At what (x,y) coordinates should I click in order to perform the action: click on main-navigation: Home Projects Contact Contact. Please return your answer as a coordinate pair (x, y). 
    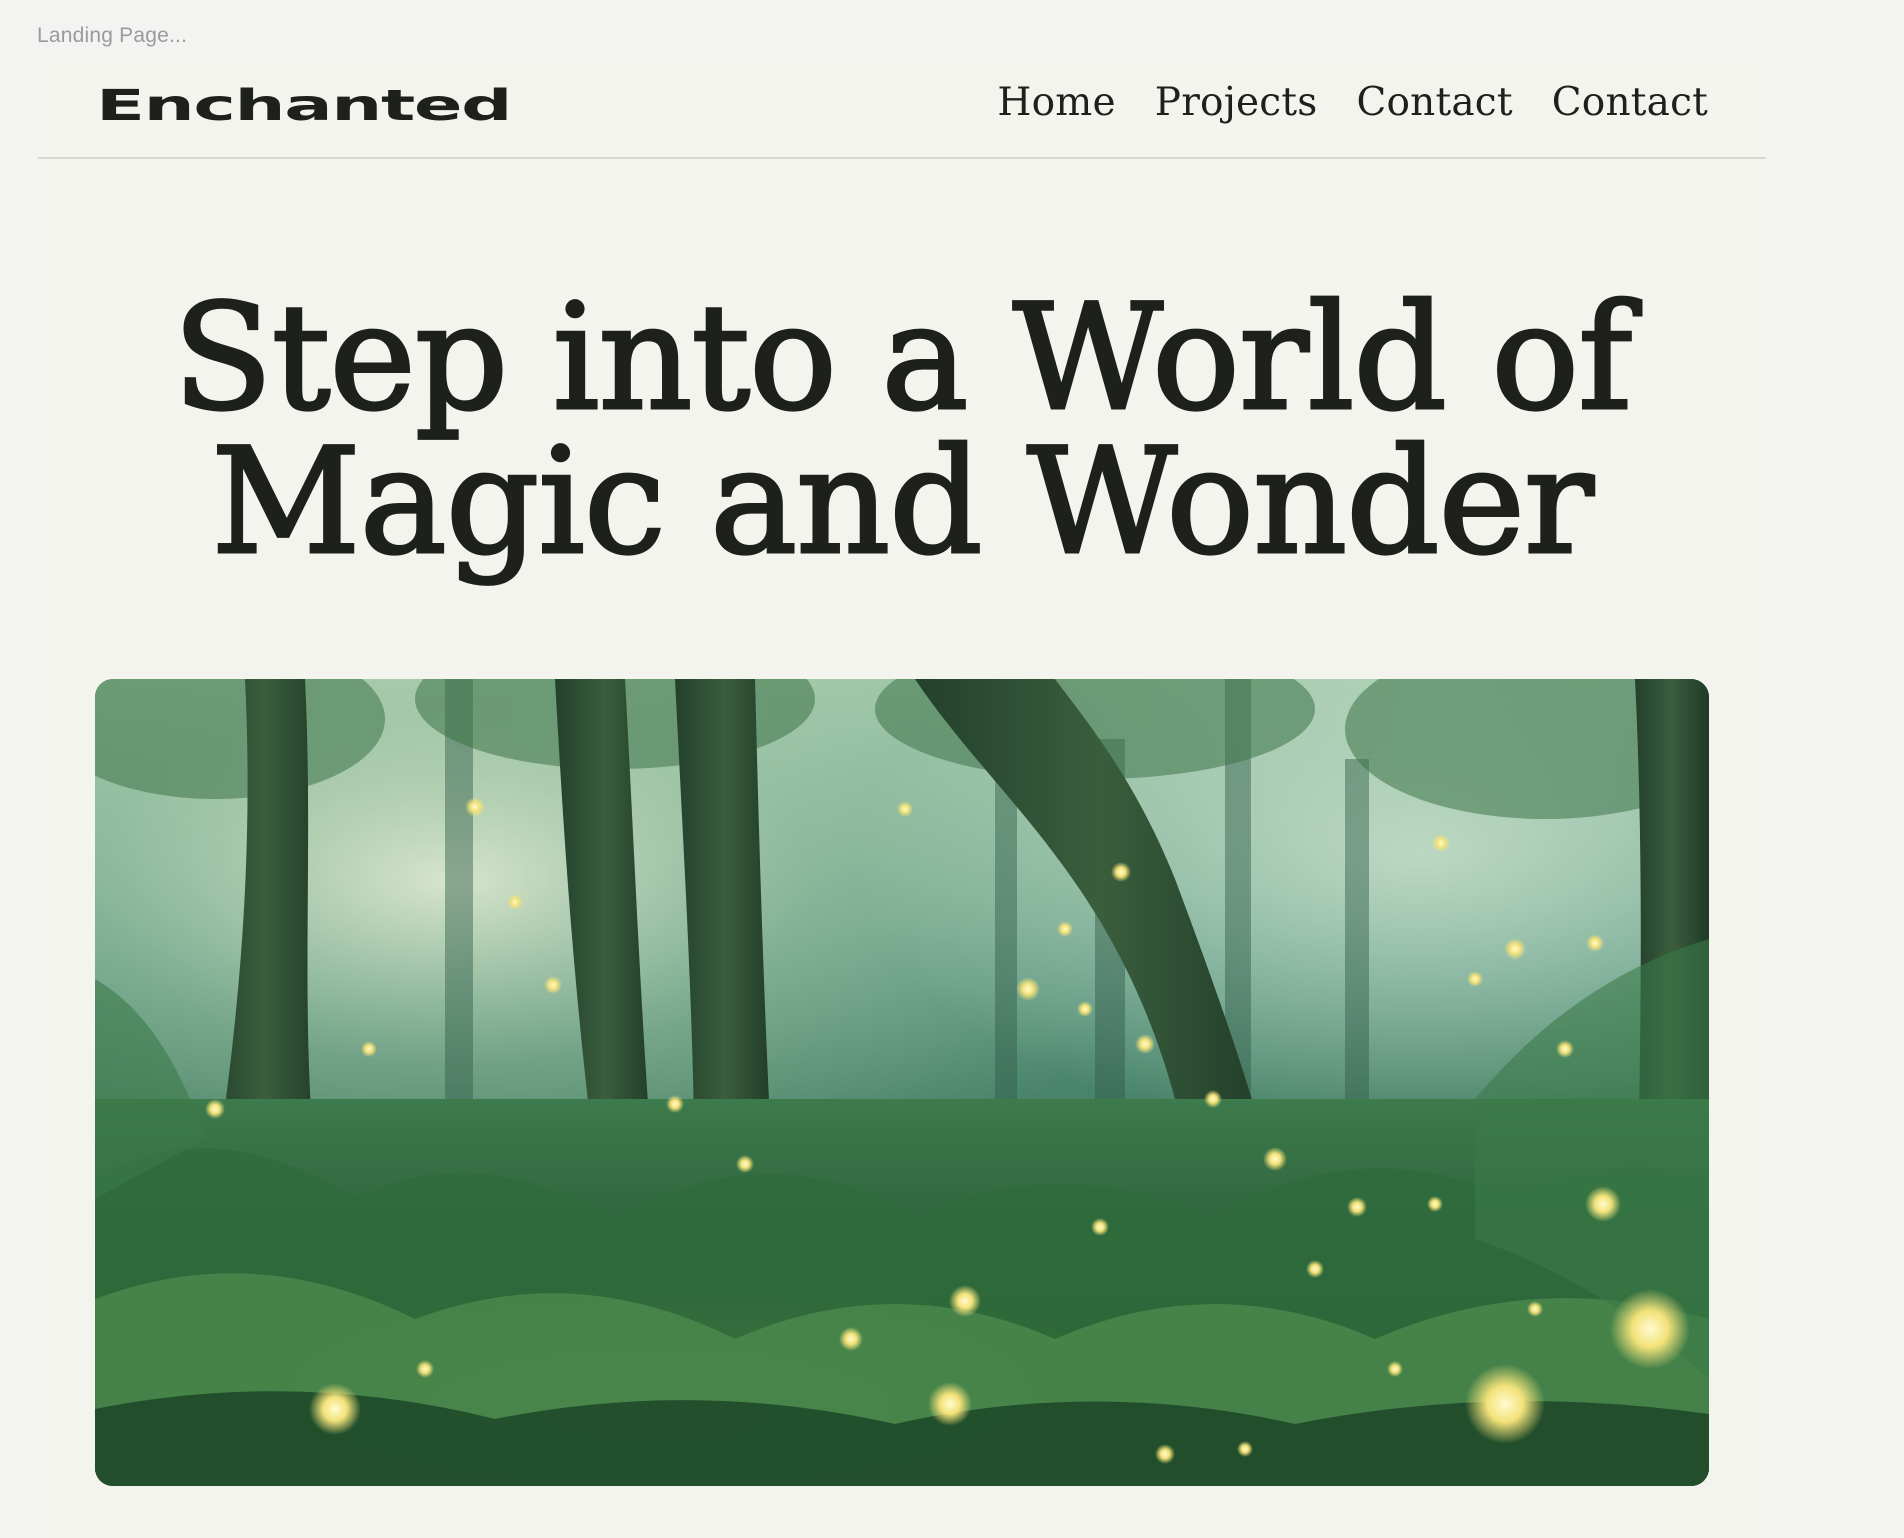
    Looking at the image, I should click on (1352, 103).